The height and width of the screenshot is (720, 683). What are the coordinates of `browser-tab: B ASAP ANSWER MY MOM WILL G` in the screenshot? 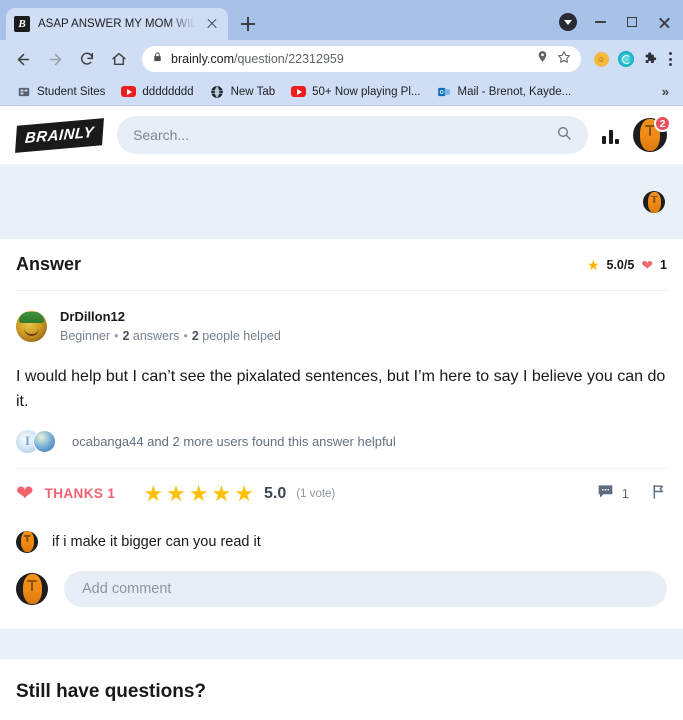 It's located at (117, 24).